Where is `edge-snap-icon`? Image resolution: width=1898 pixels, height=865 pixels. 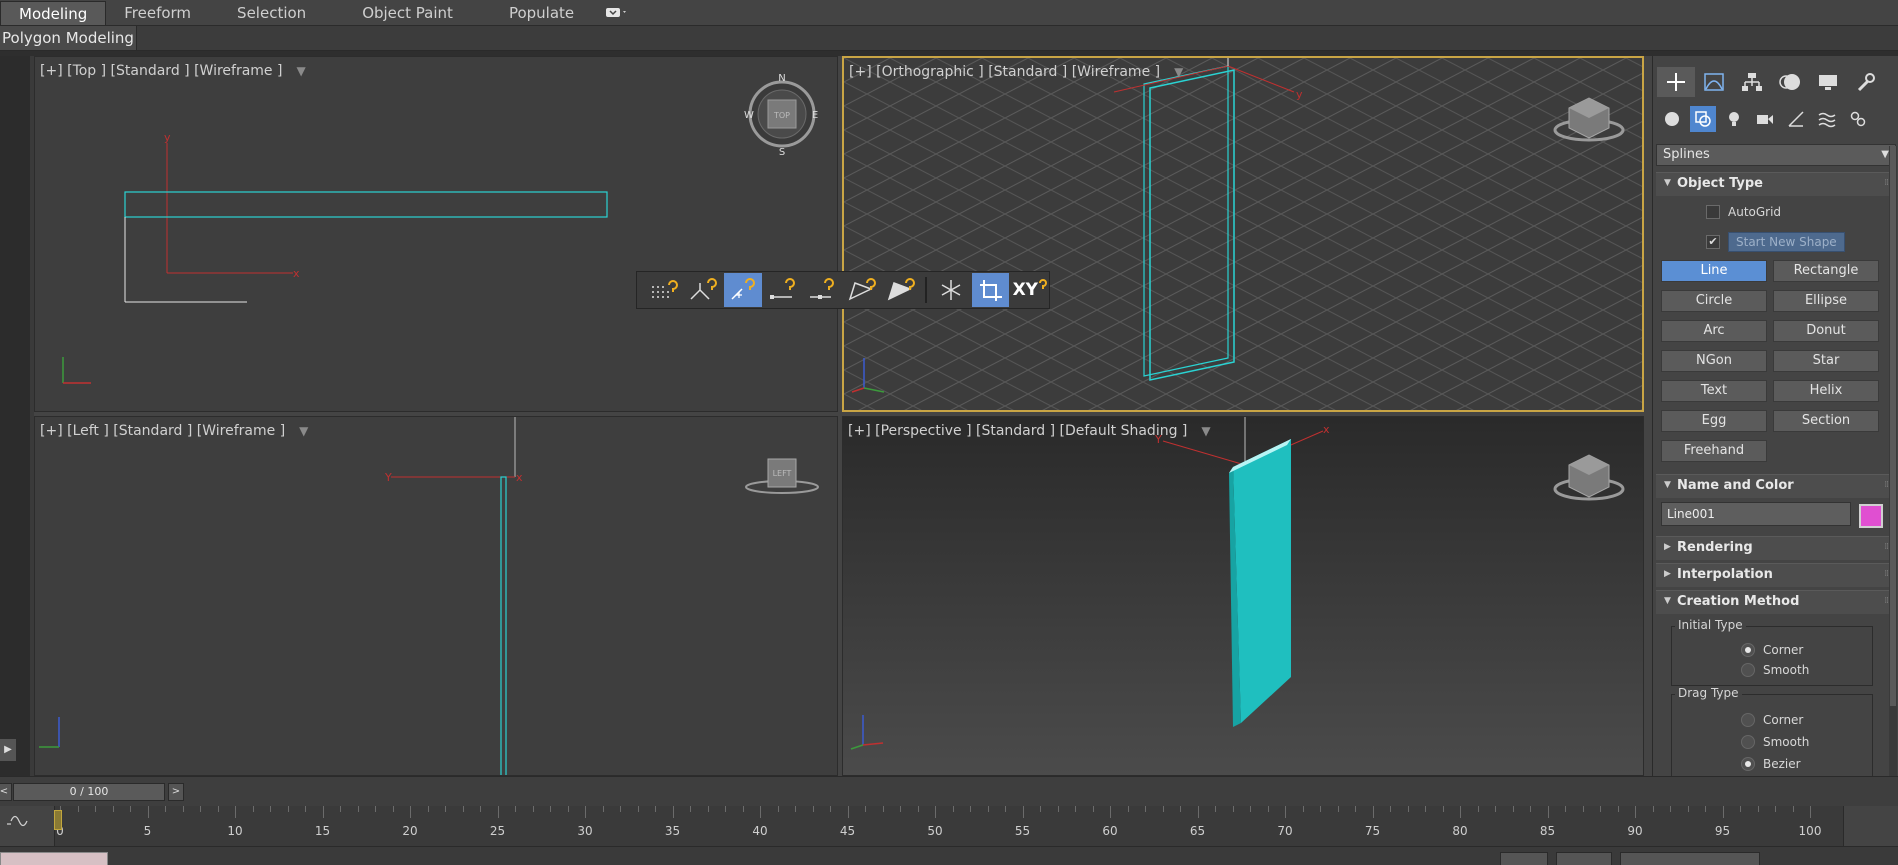
edge-snap-icon is located at coordinates (862, 290).